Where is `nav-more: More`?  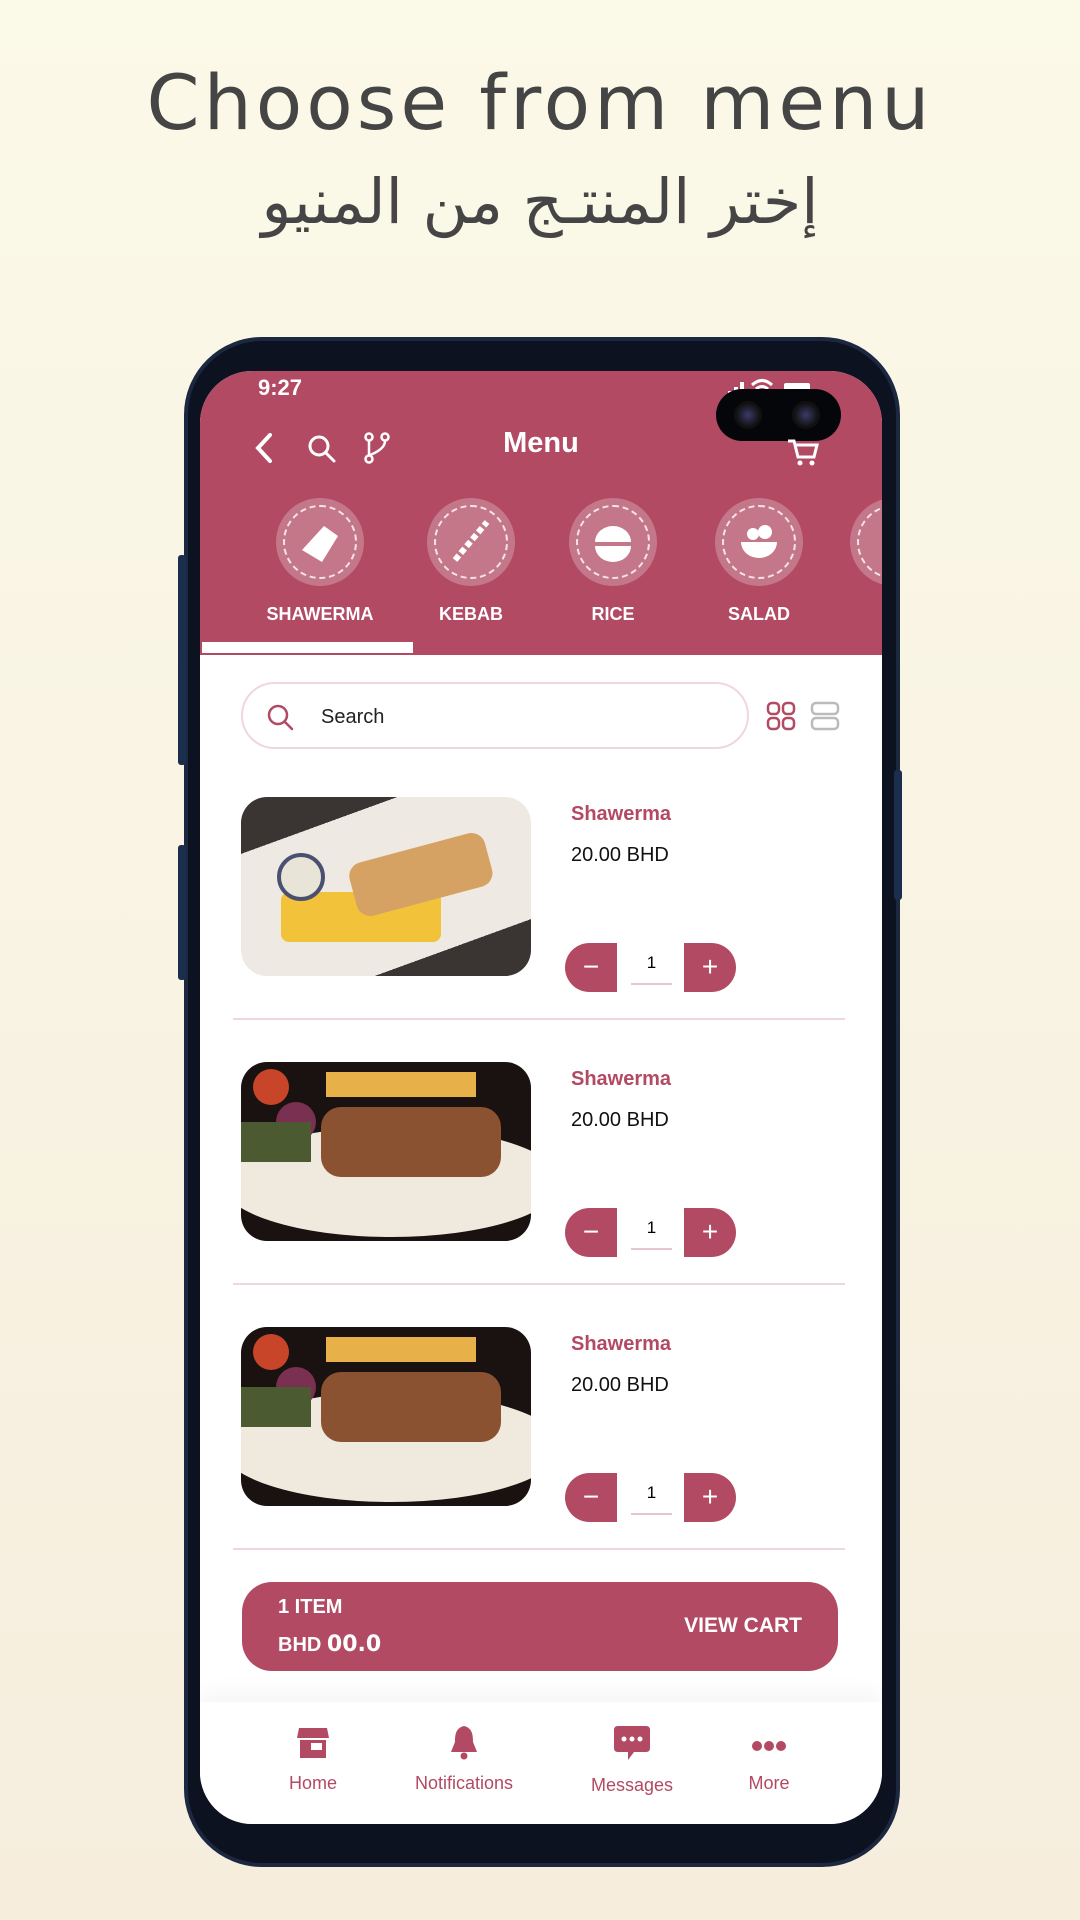
nav-more: More is located at coordinates (769, 1759).